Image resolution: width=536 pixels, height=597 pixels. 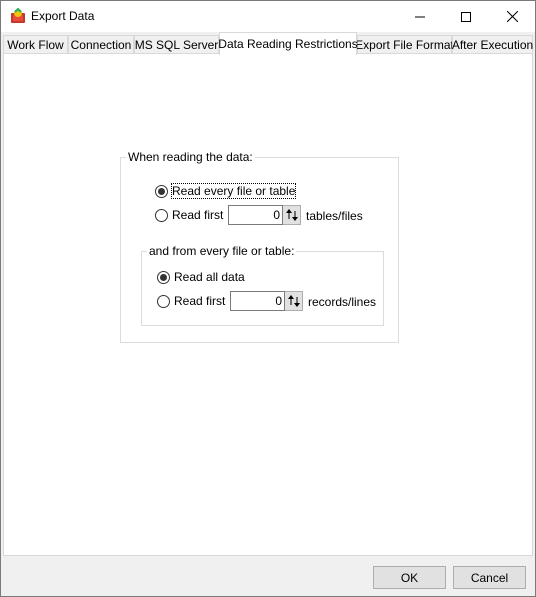 I want to click on radio-read-all-data: Read all data, so click(x=201, y=277).